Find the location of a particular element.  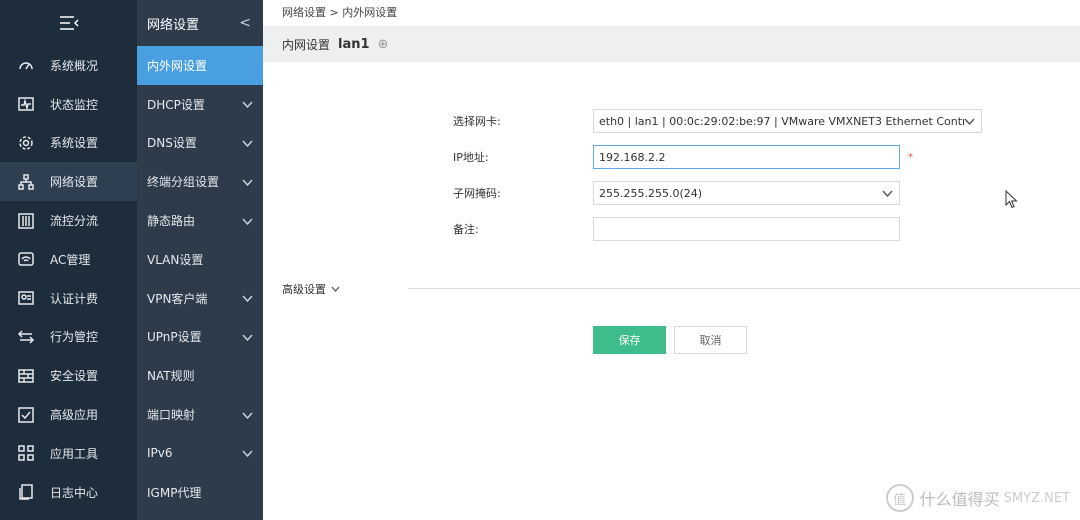

sidebar-item: 高级应用 is located at coordinates (68, 414).